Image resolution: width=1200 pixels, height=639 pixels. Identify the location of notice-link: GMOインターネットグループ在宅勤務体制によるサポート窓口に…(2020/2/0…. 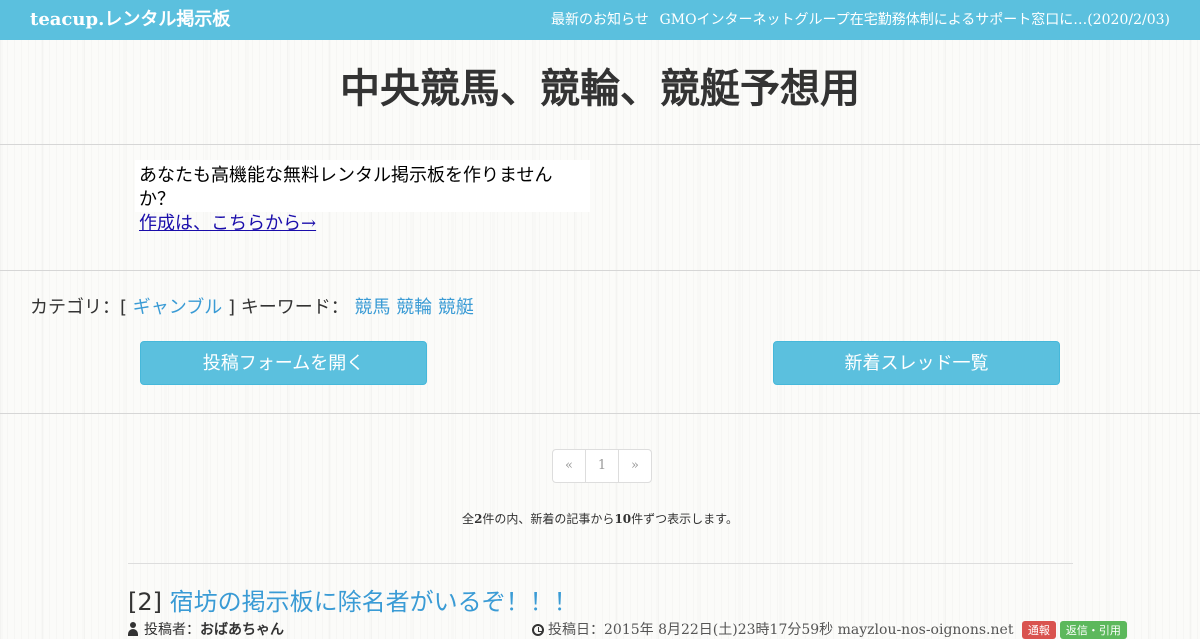
(915, 20).